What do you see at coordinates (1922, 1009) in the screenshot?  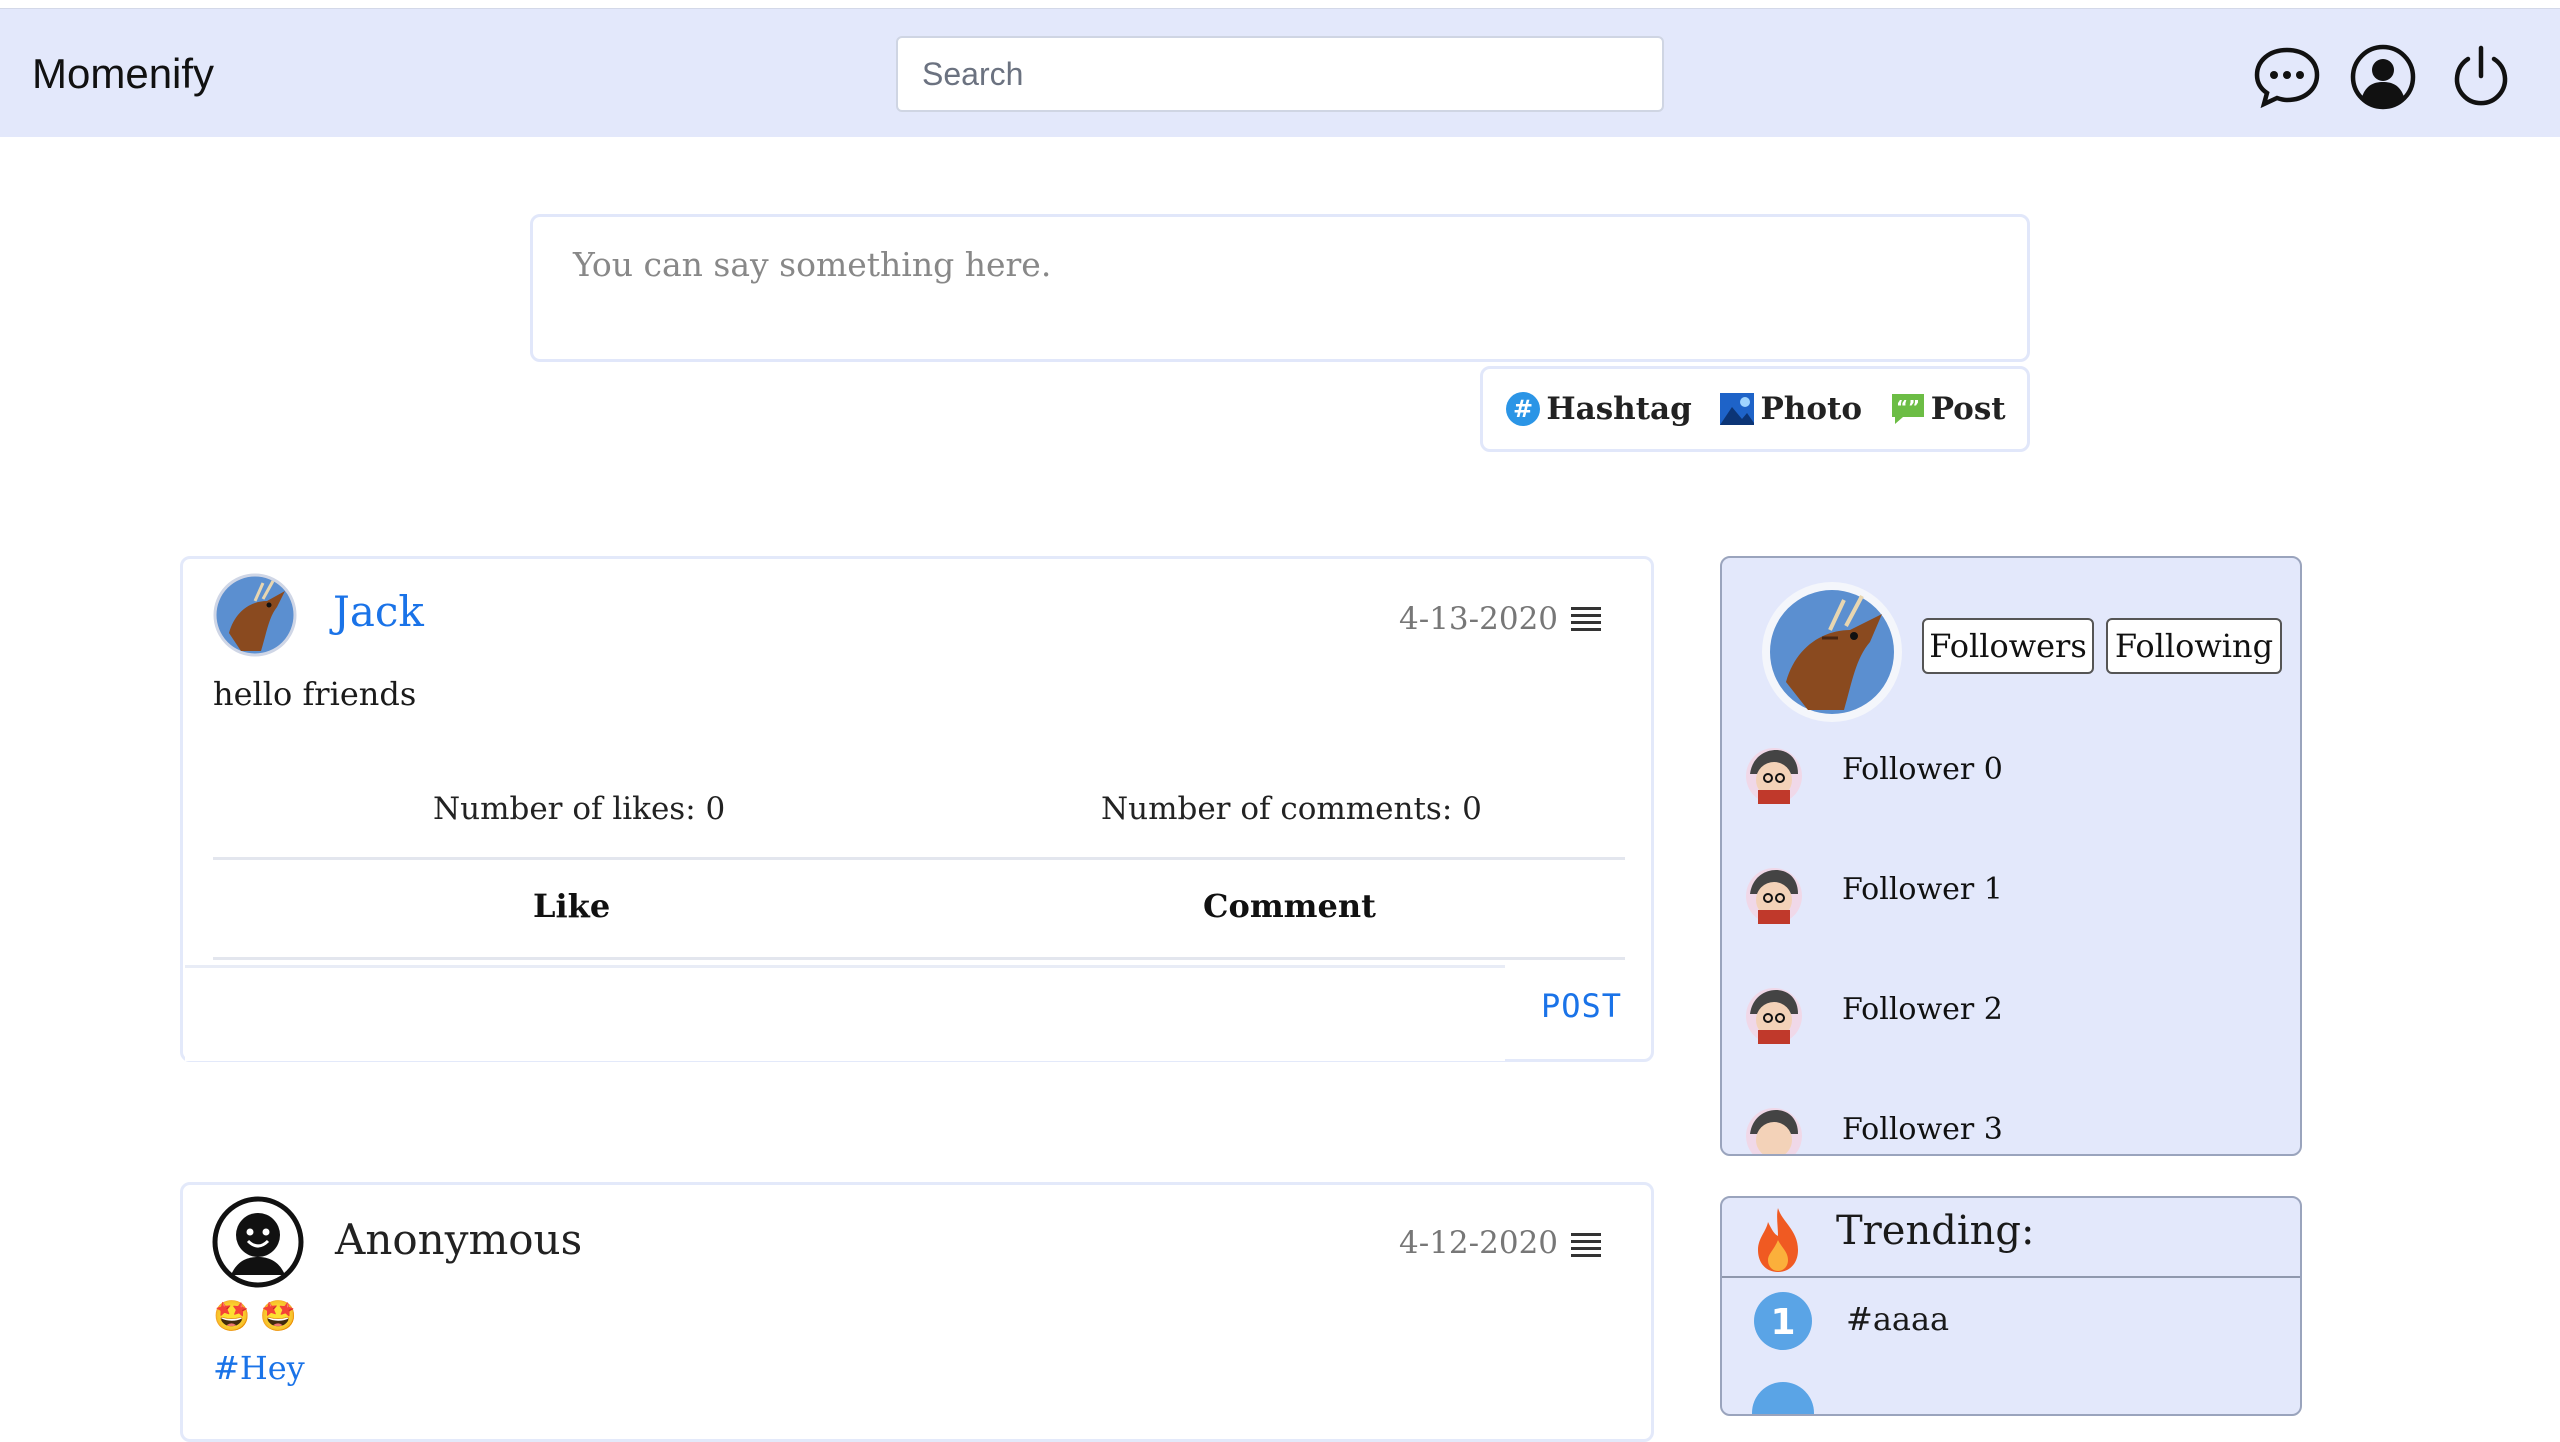 I see `follower-name: Follower 2` at bounding box center [1922, 1009].